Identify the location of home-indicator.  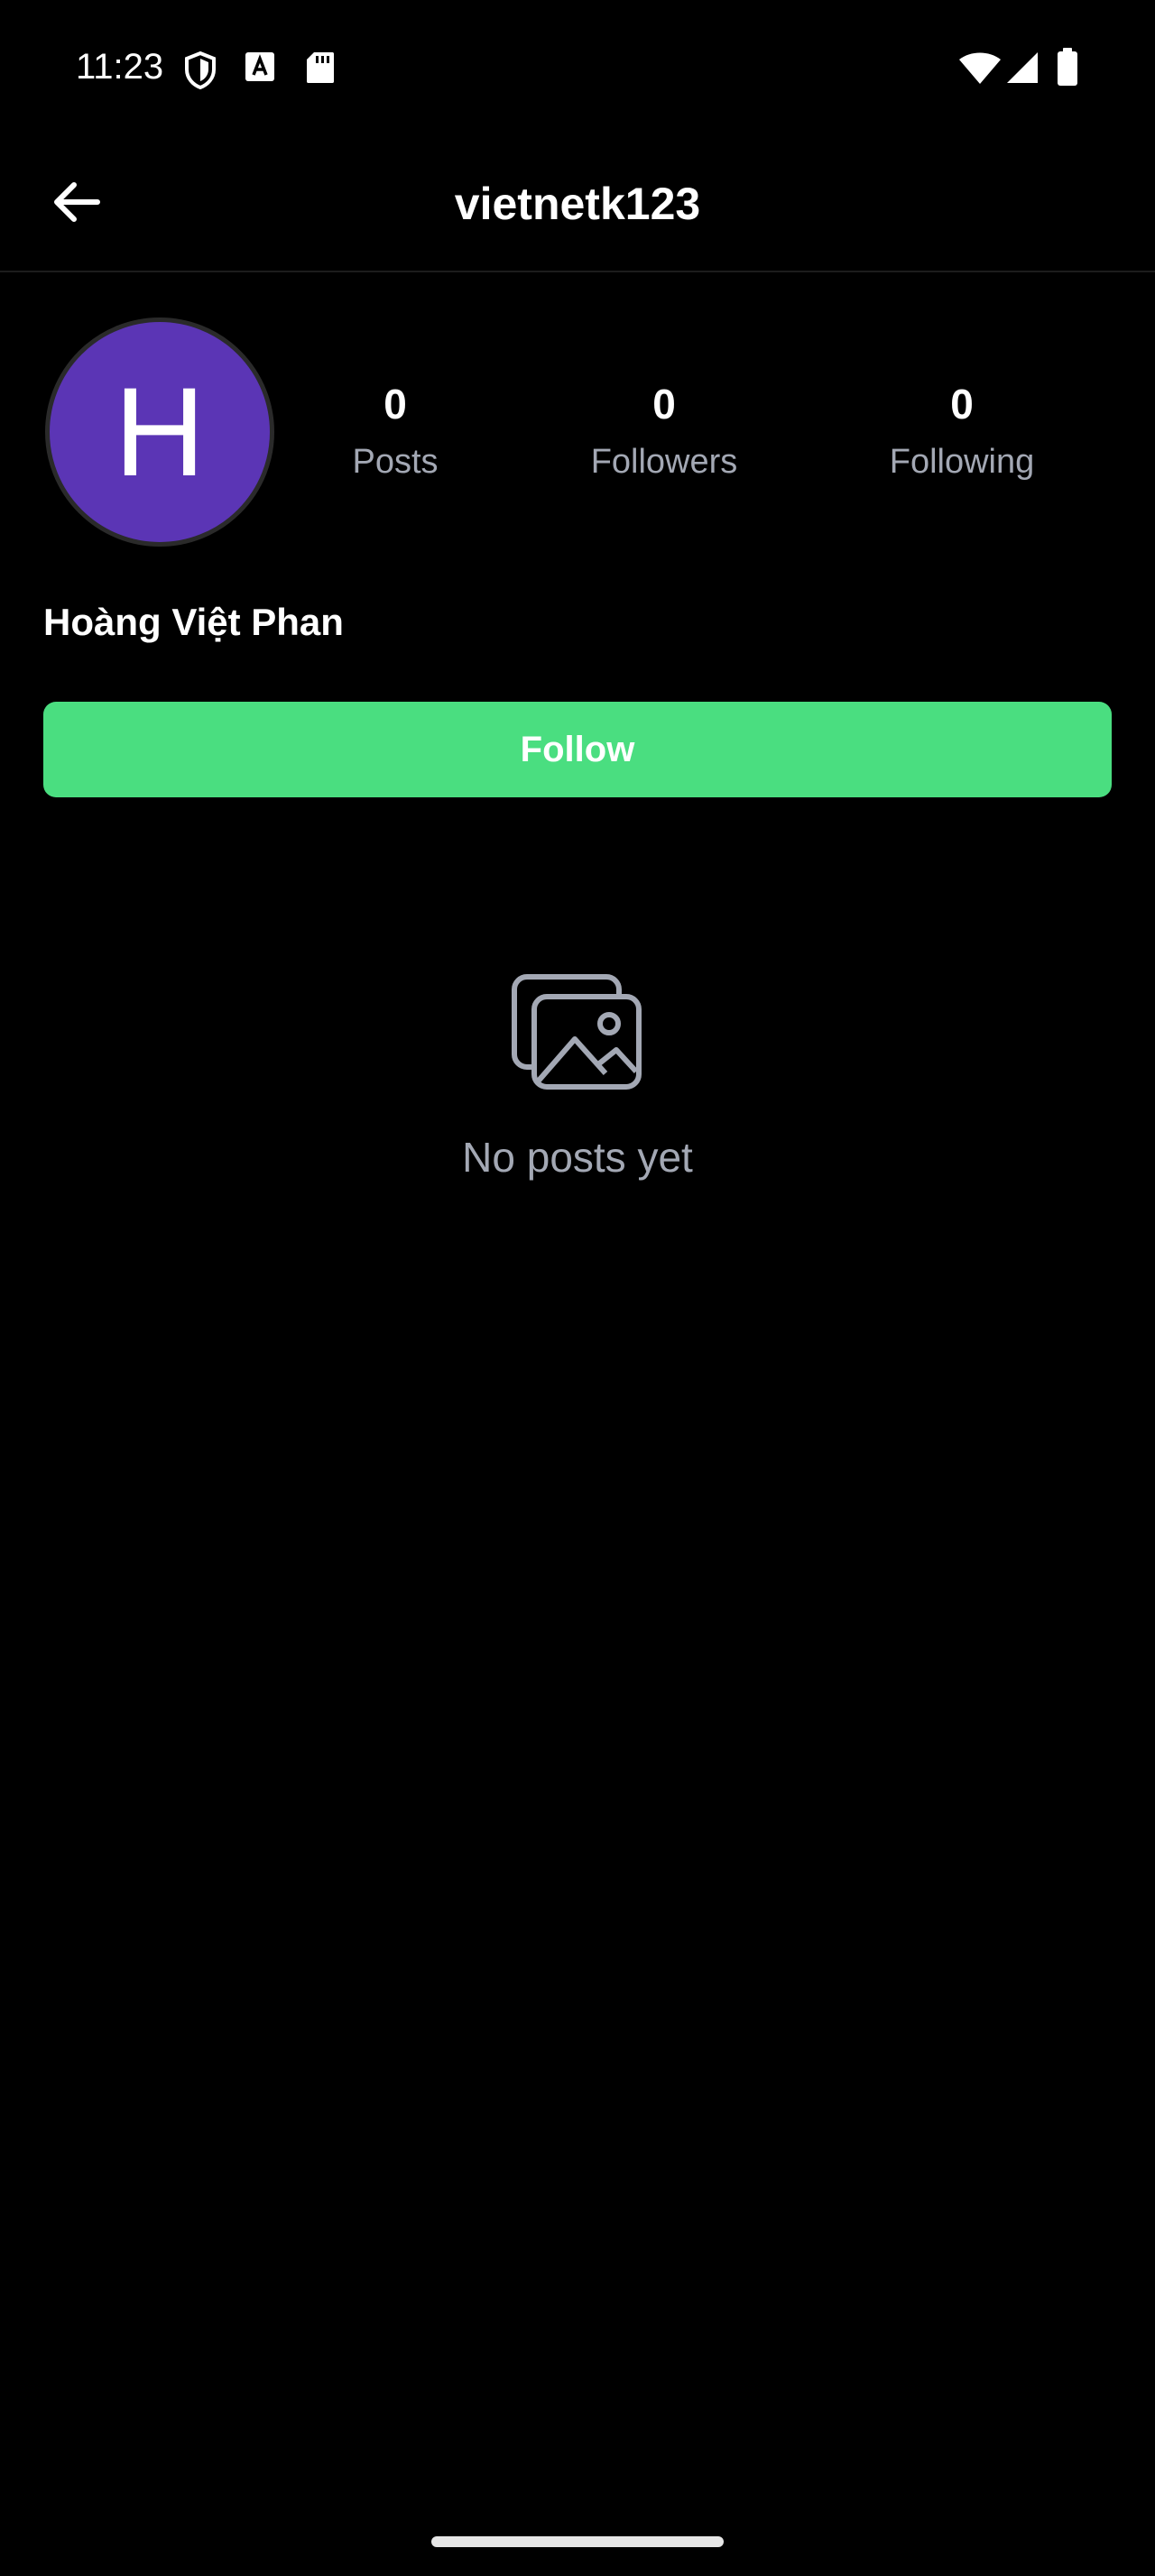
(577, 2541).